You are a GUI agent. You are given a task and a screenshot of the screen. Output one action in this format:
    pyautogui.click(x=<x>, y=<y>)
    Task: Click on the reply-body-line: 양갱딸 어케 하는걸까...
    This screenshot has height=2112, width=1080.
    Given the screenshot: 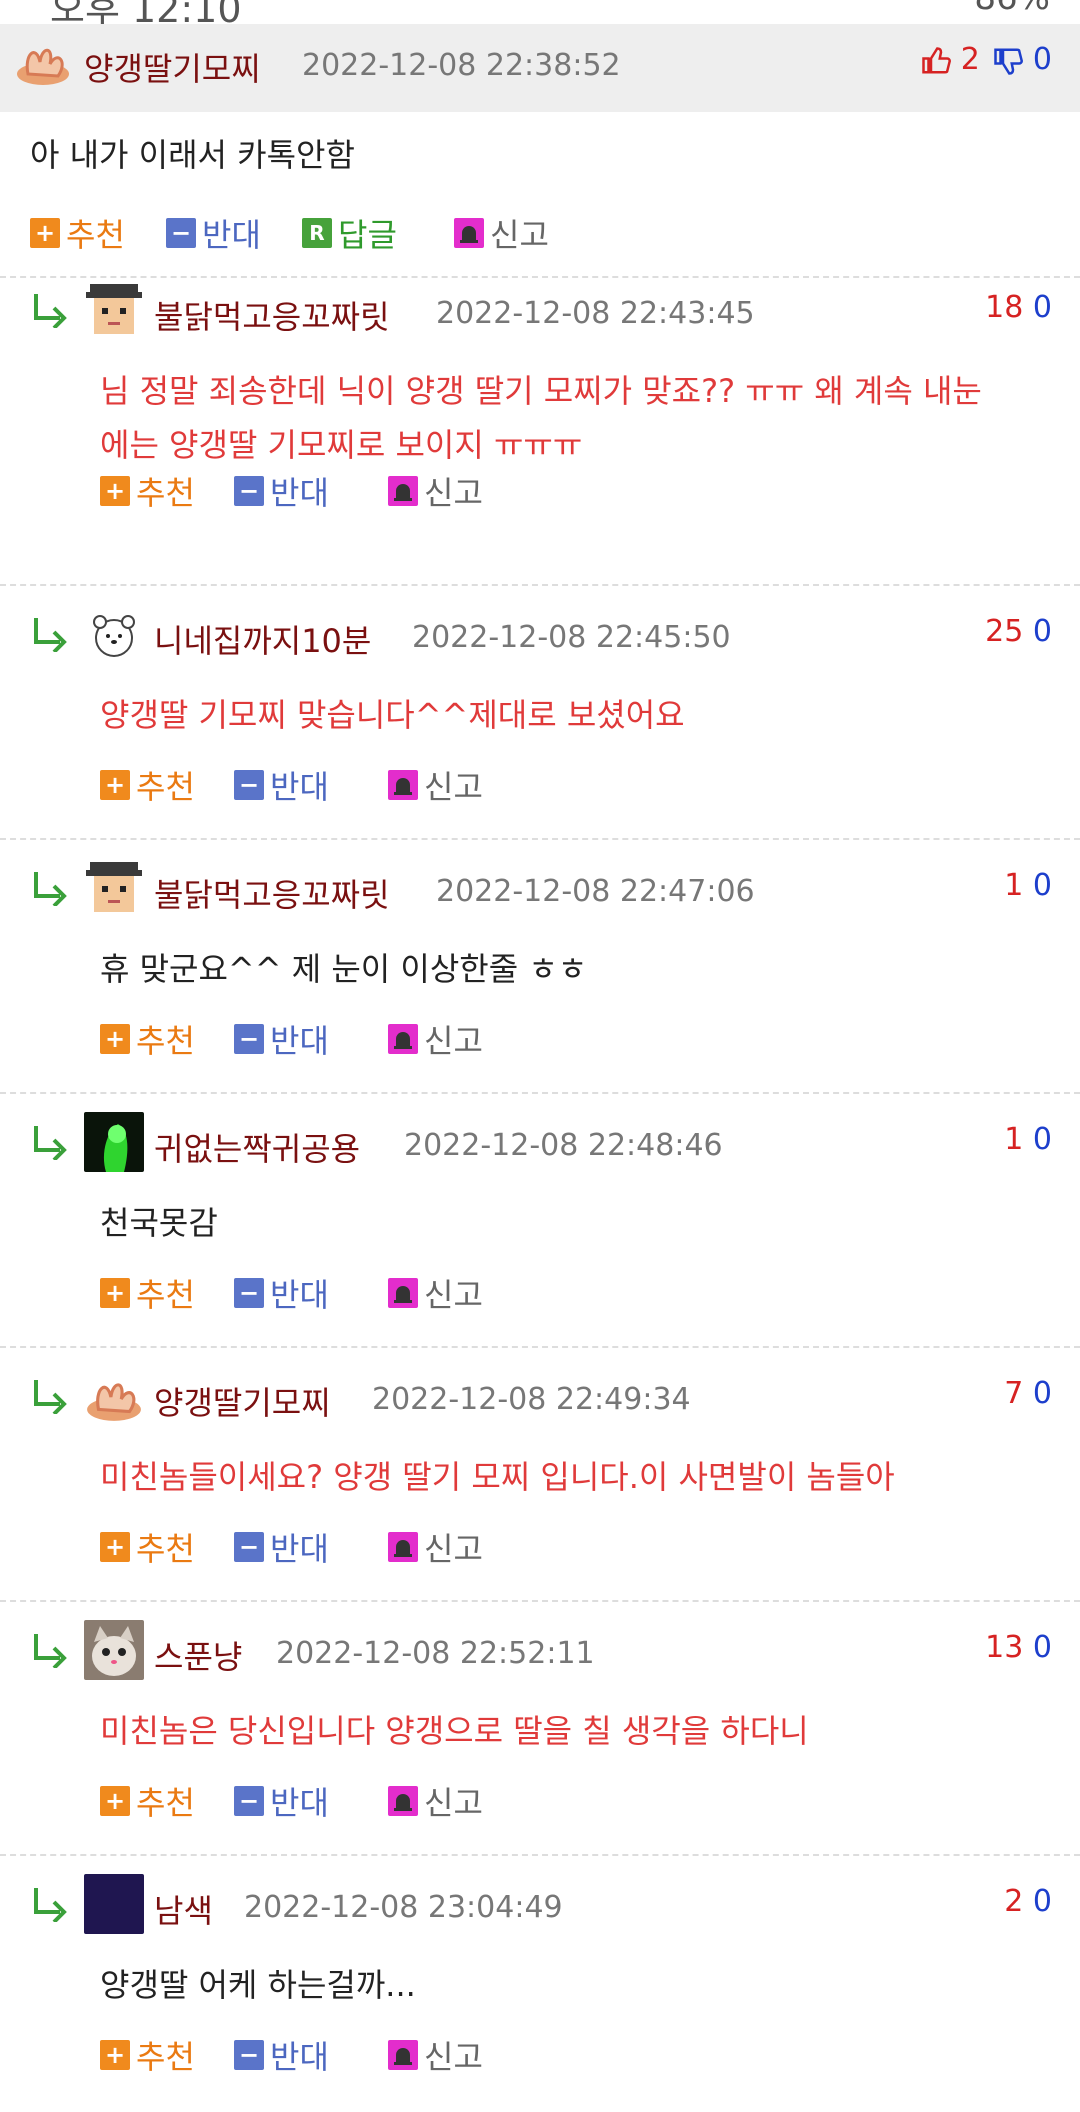 What is the action you would take?
    pyautogui.click(x=258, y=1985)
    